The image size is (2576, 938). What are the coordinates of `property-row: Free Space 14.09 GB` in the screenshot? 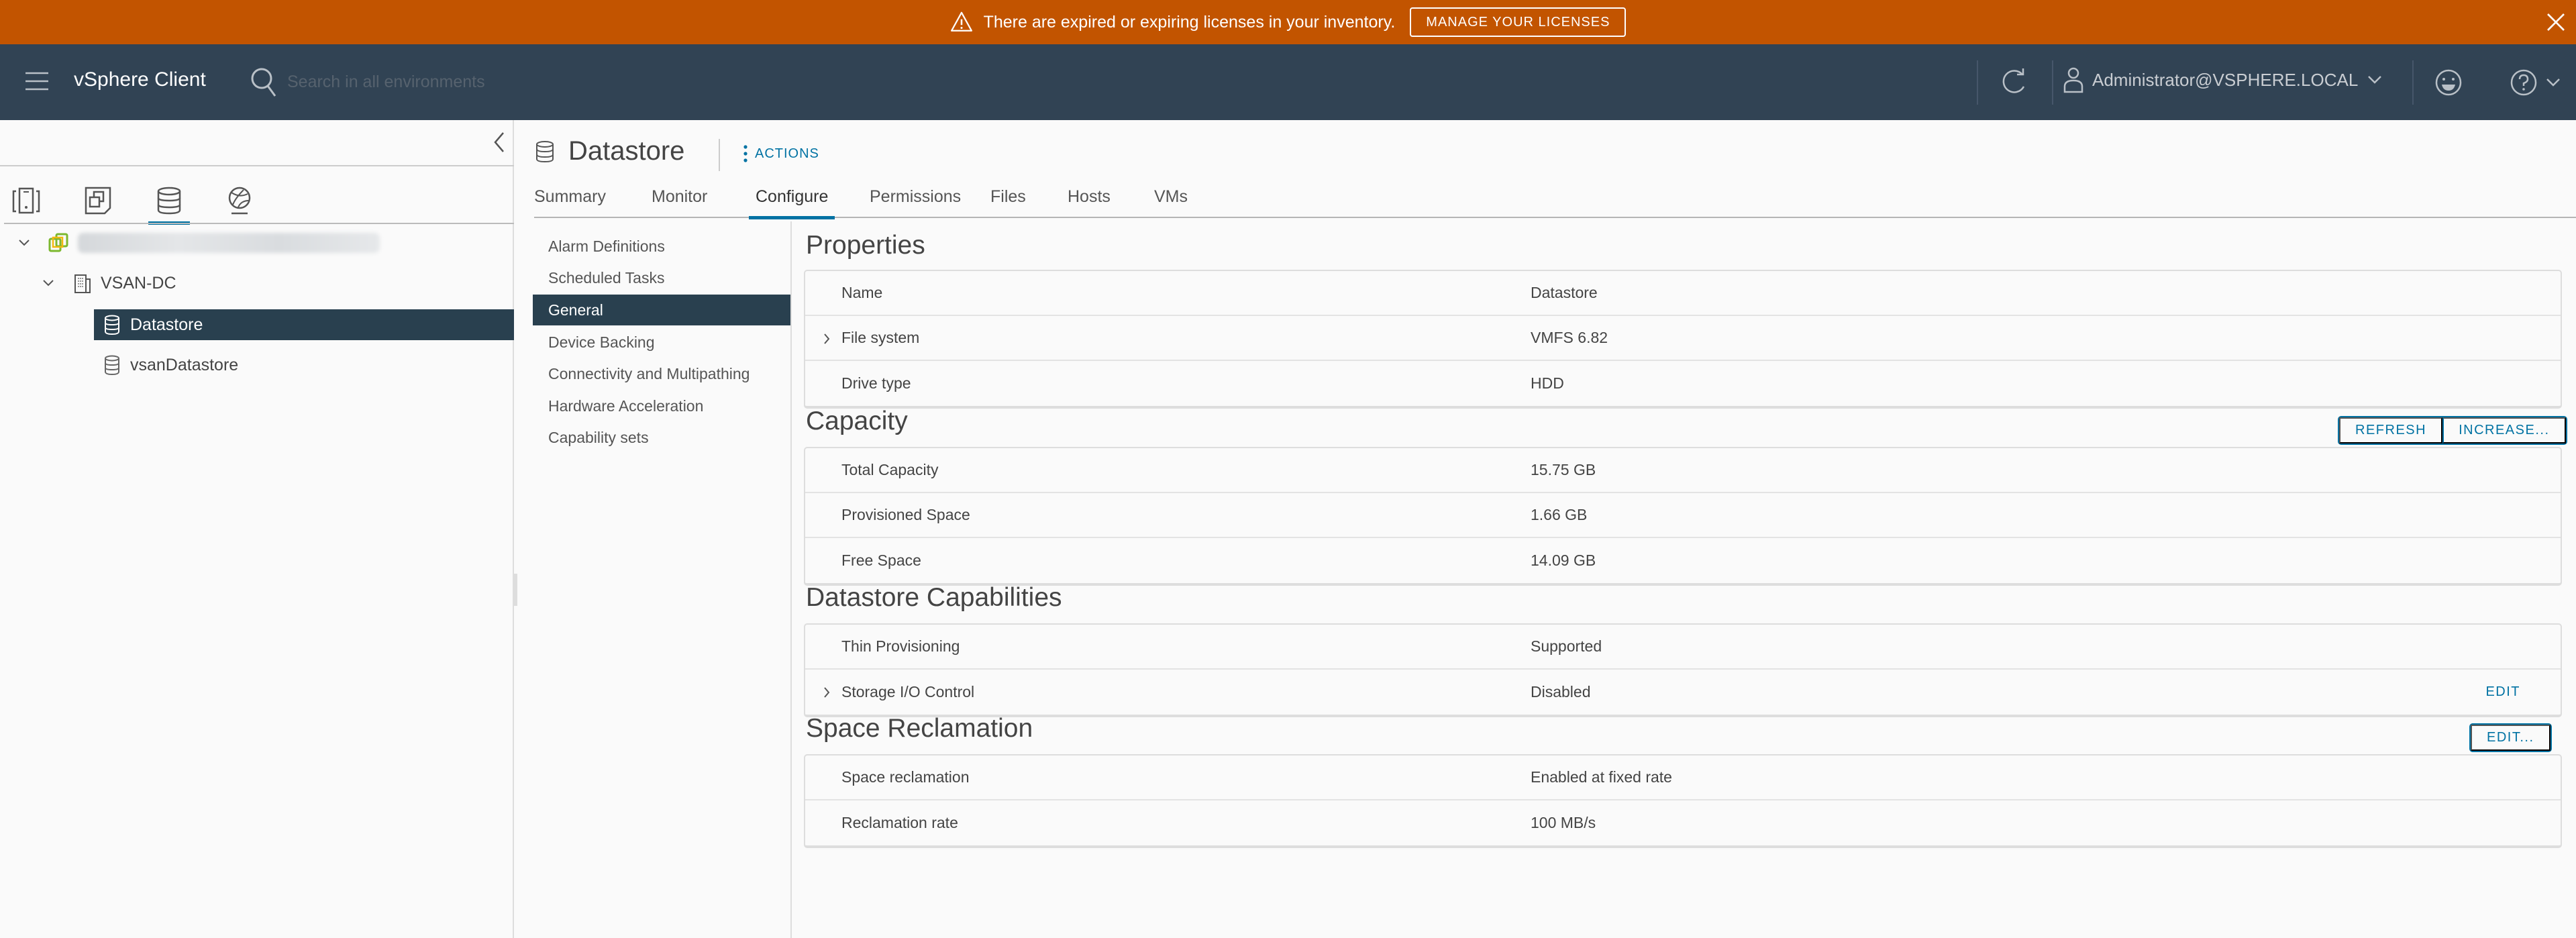 It's located at (1683, 560).